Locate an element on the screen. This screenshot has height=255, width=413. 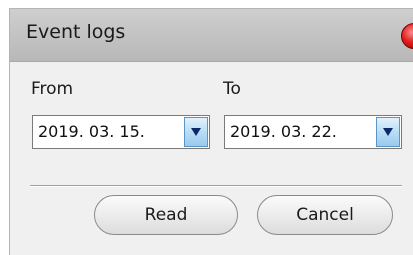
close-icon is located at coordinates (407, 36).